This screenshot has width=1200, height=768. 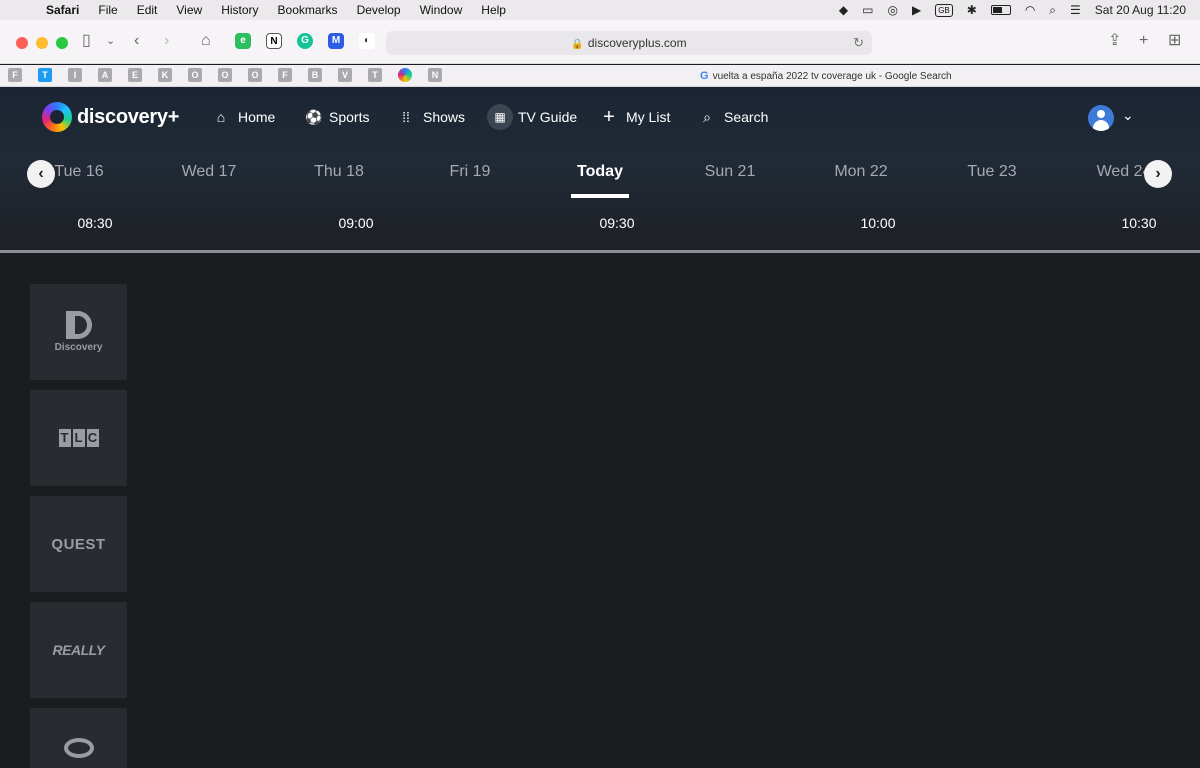 I want to click on nav-label: Sports, so click(x=349, y=117).